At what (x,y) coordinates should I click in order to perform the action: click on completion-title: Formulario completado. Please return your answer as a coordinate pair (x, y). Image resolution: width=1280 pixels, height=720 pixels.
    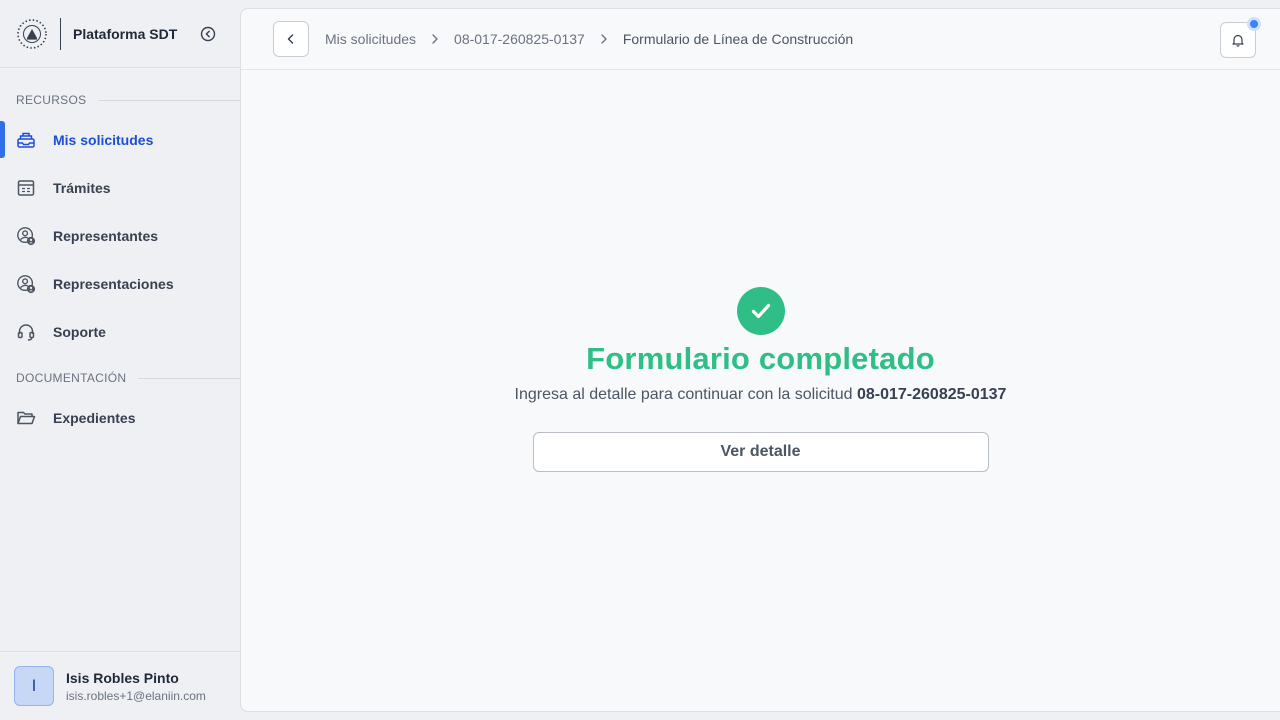
    Looking at the image, I should click on (760, 358).